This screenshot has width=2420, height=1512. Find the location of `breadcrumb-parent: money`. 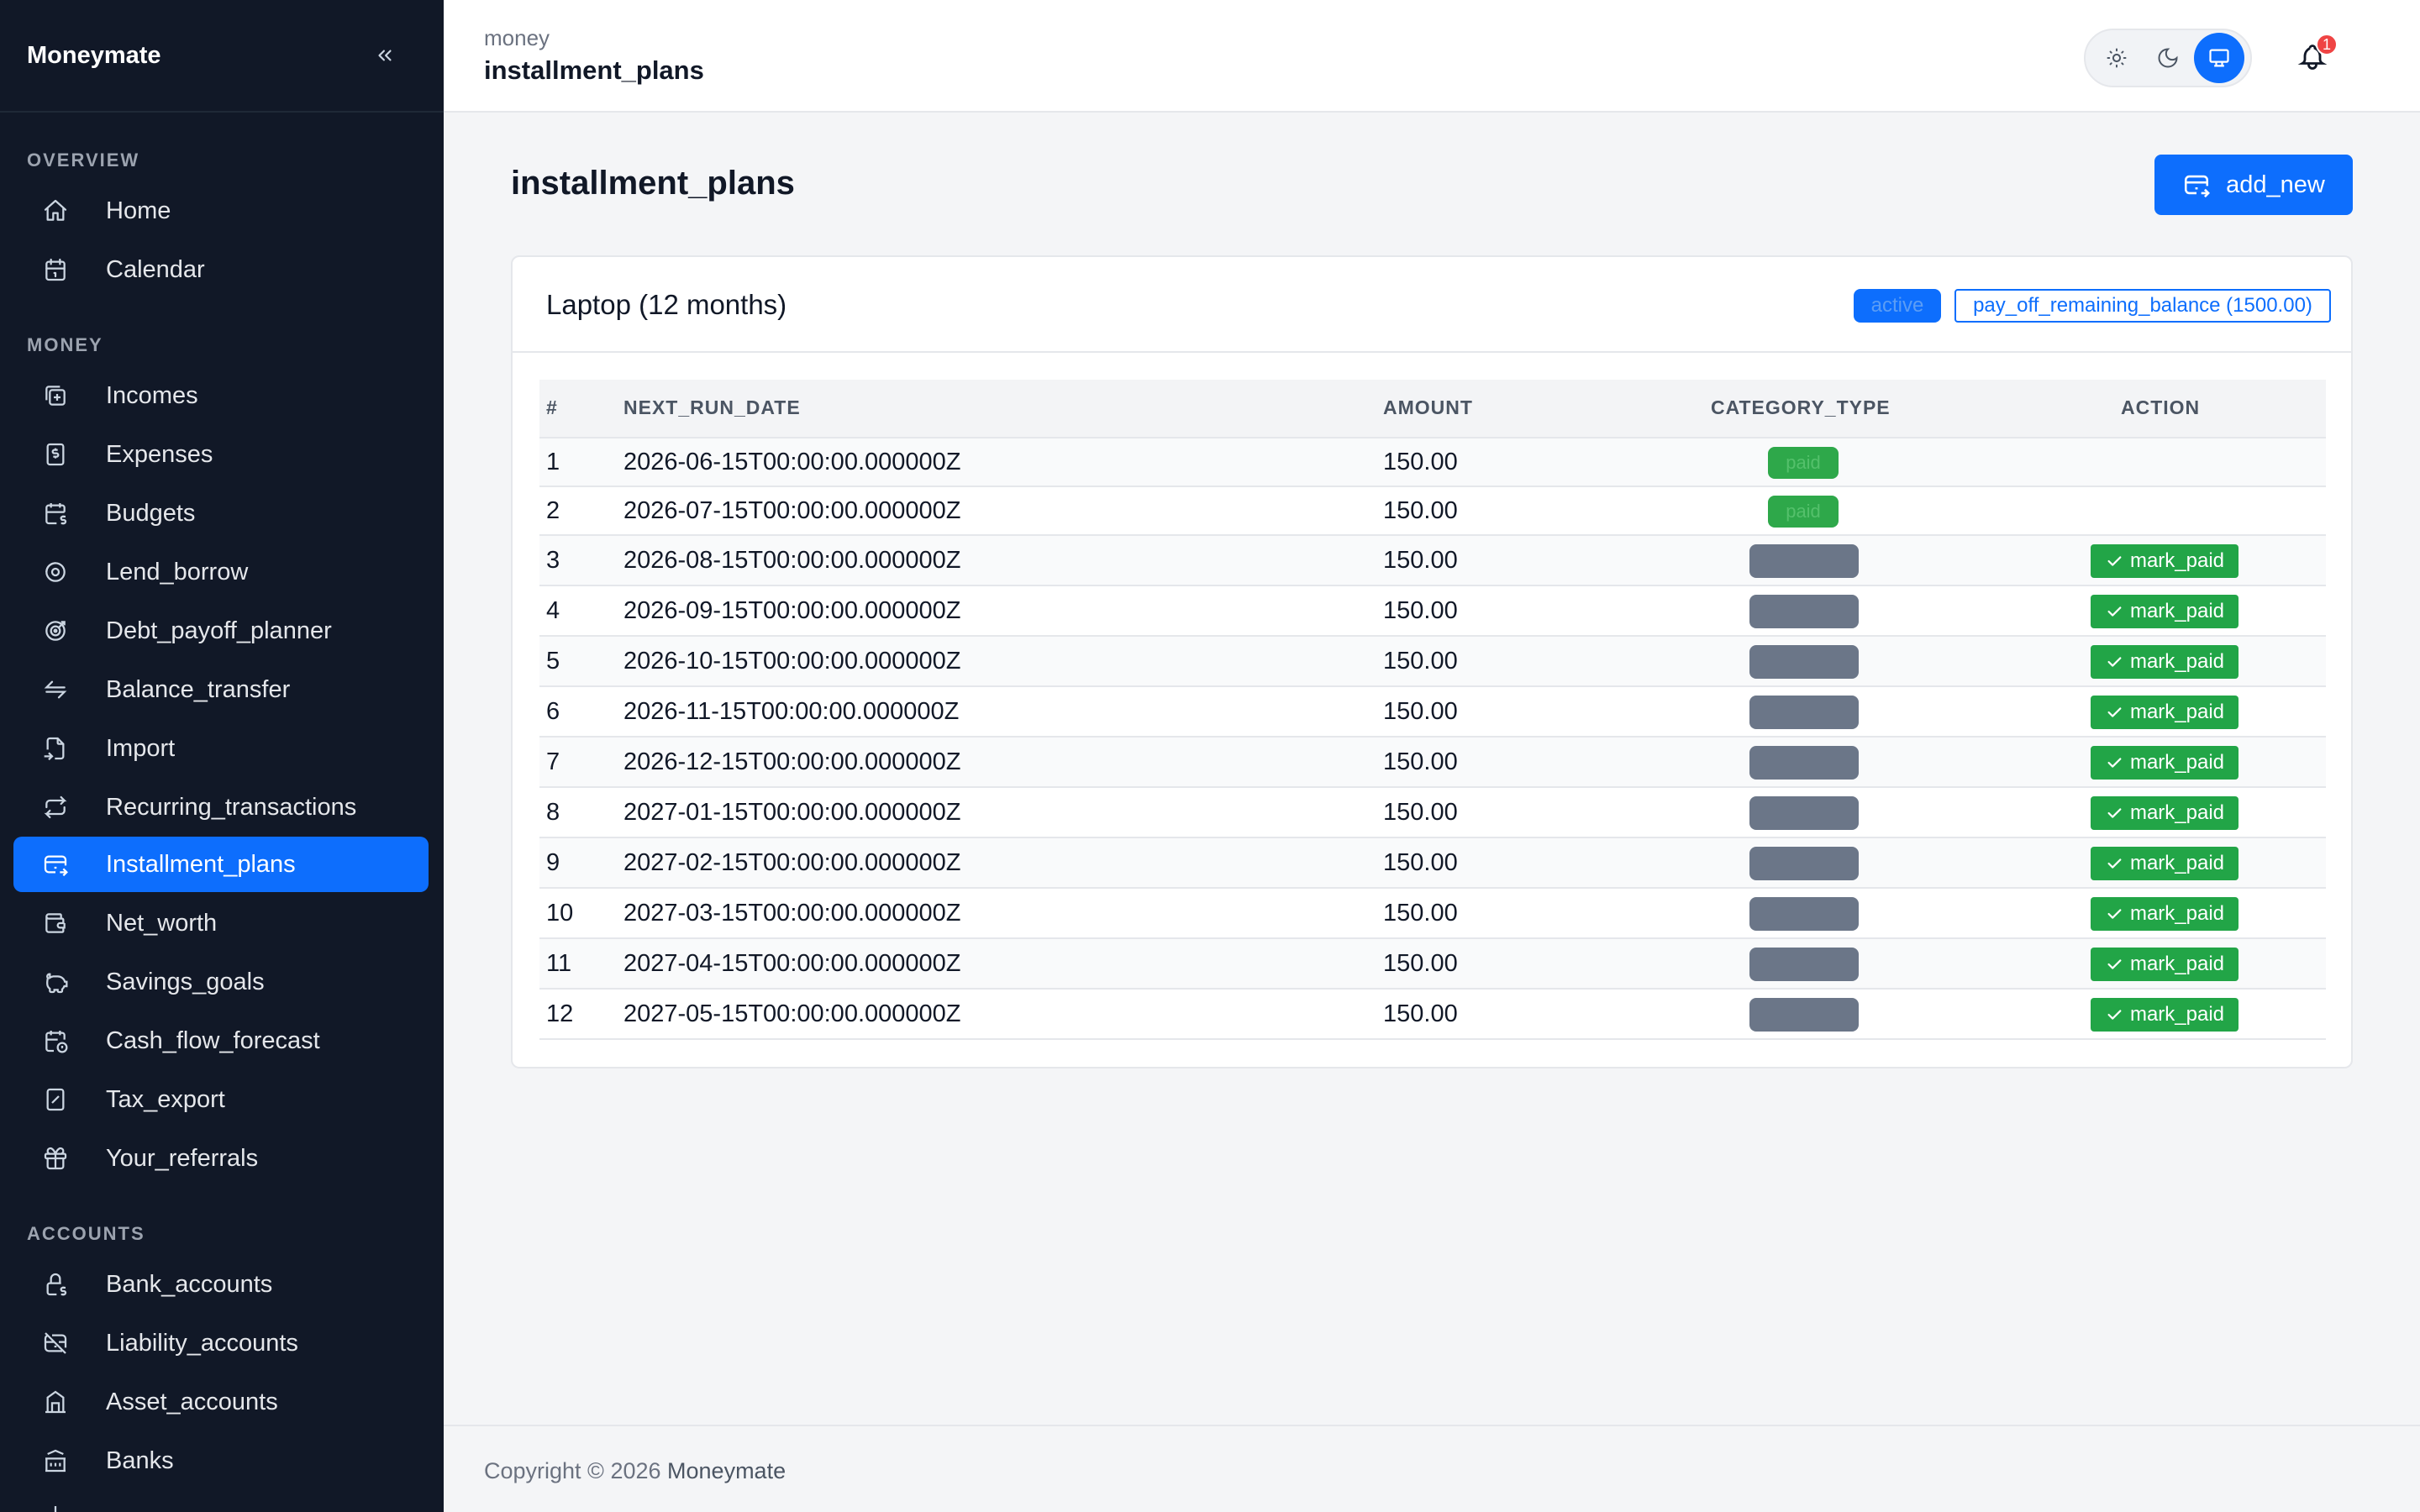

breadcrumb-parent: money is located at coordinates (517, 38).